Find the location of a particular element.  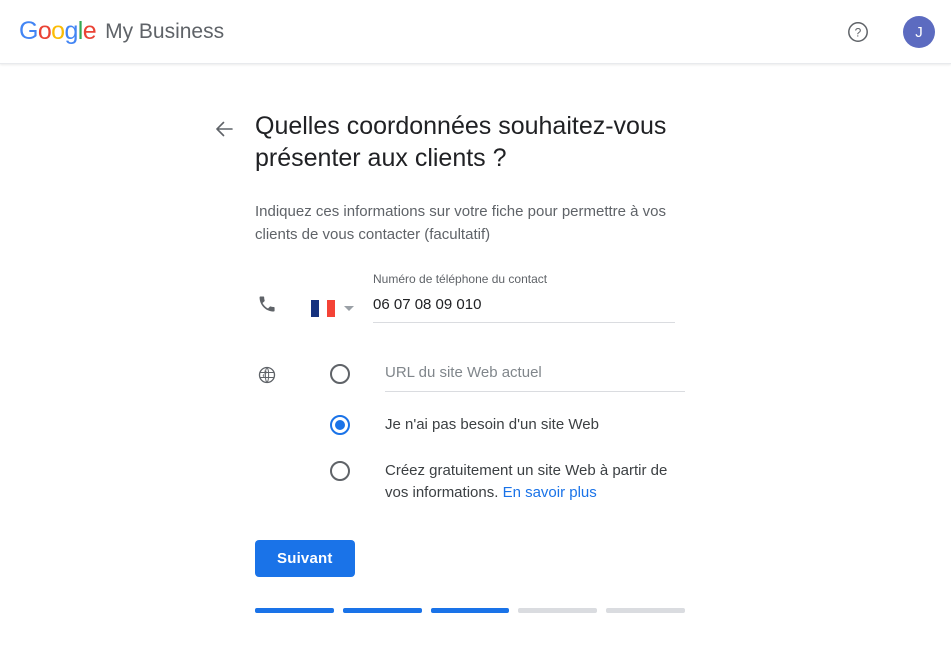

country-selector is located at coordinates (332, 308).